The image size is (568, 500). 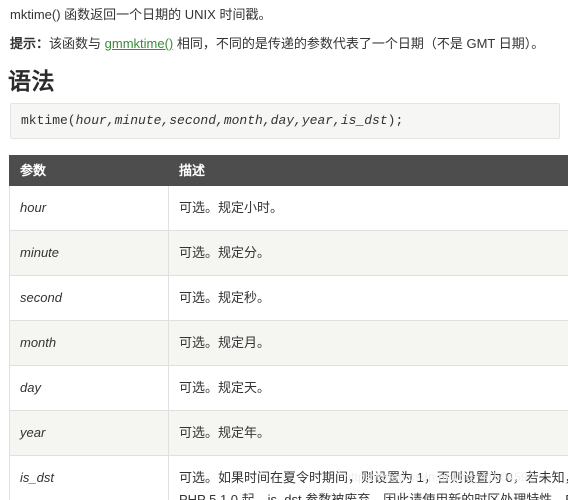 What do you see at coordinates (89, 433) in the screenshot?
I see `param-name-cell: year` at bounding box center [89, 433].